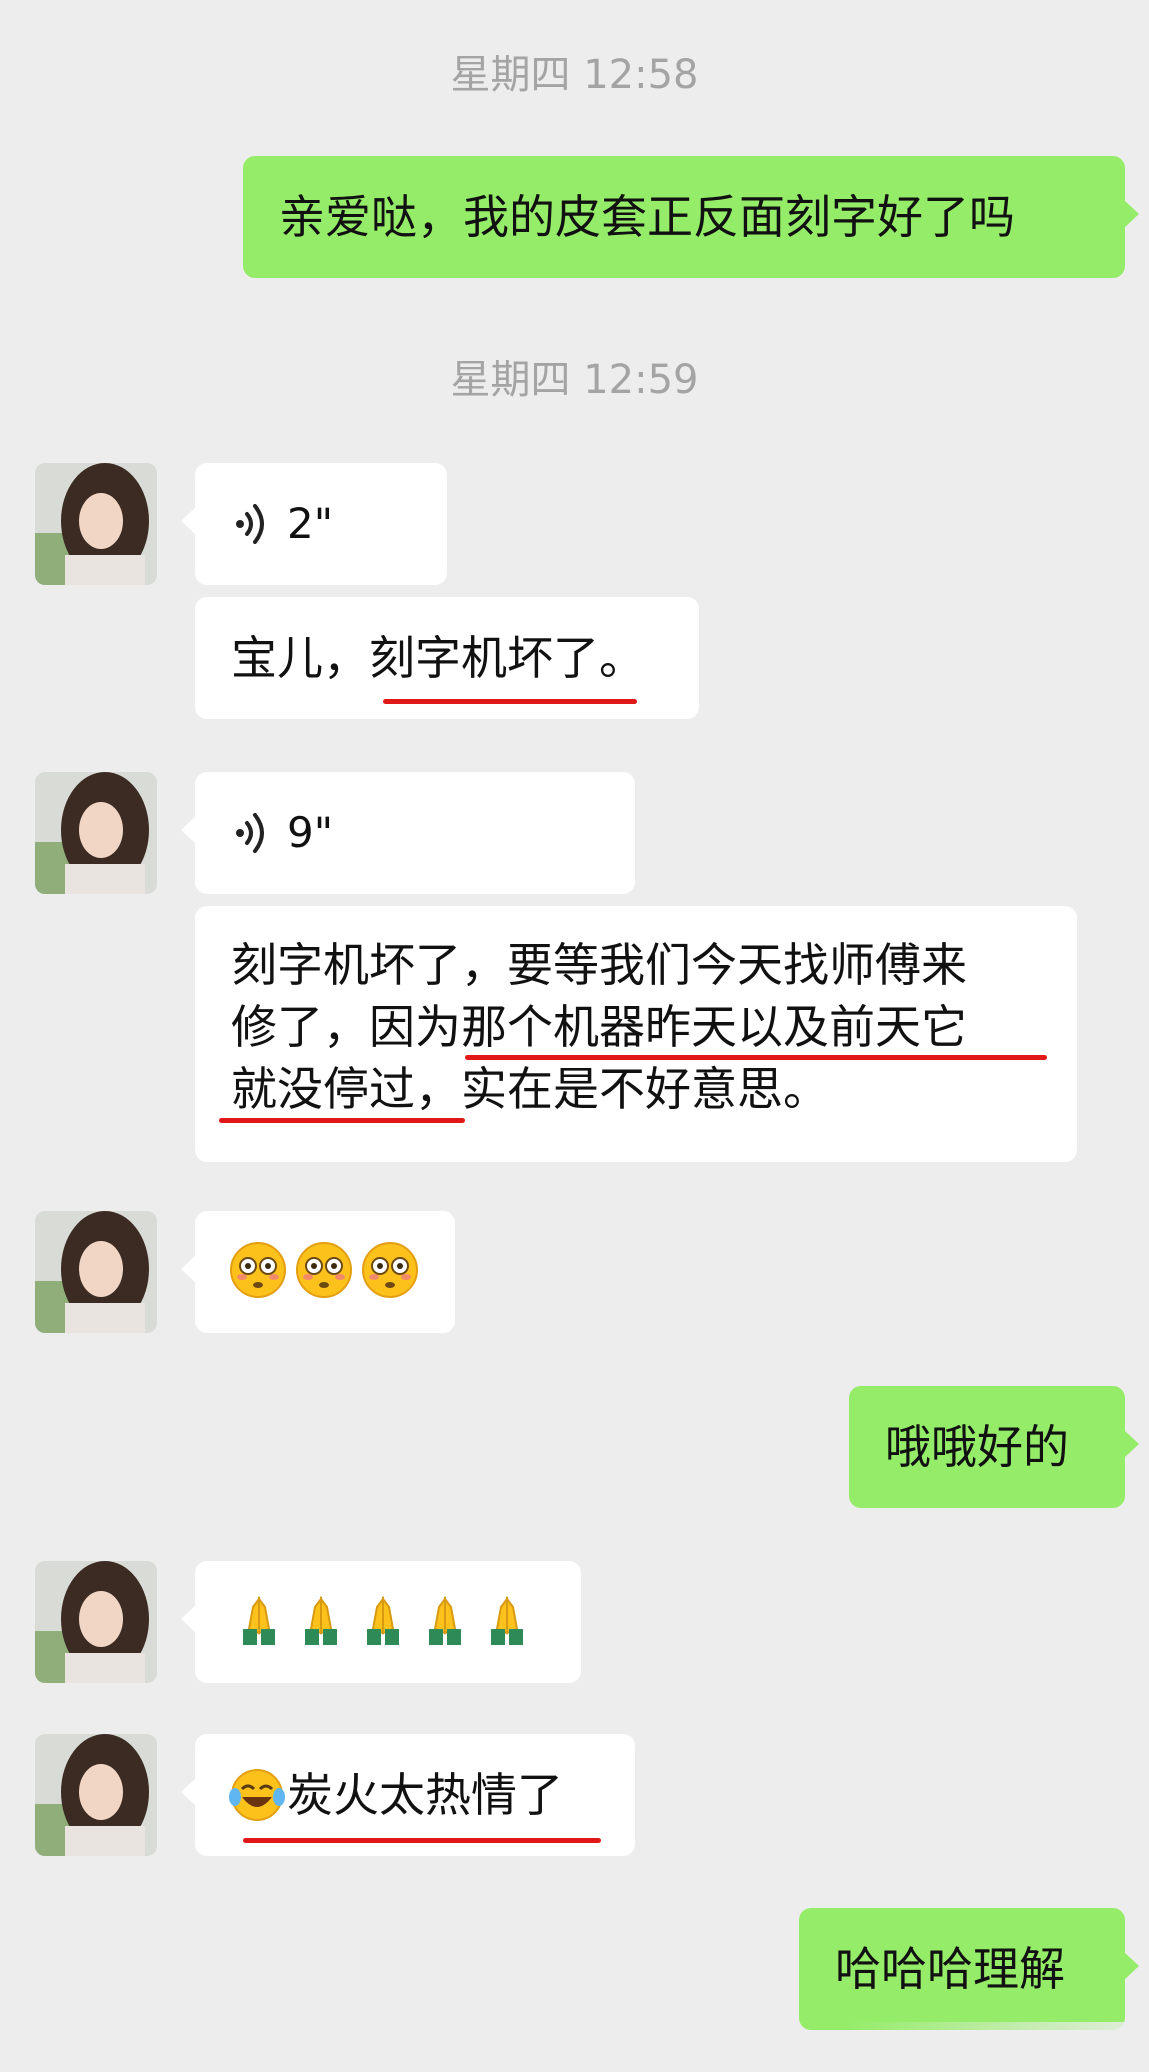 The width and height of the screenshot is (1149, 2072). Describe the element at coordinates (425, 1795) in the screenshot. I see `message-text: 炭火太热情了` at that location.